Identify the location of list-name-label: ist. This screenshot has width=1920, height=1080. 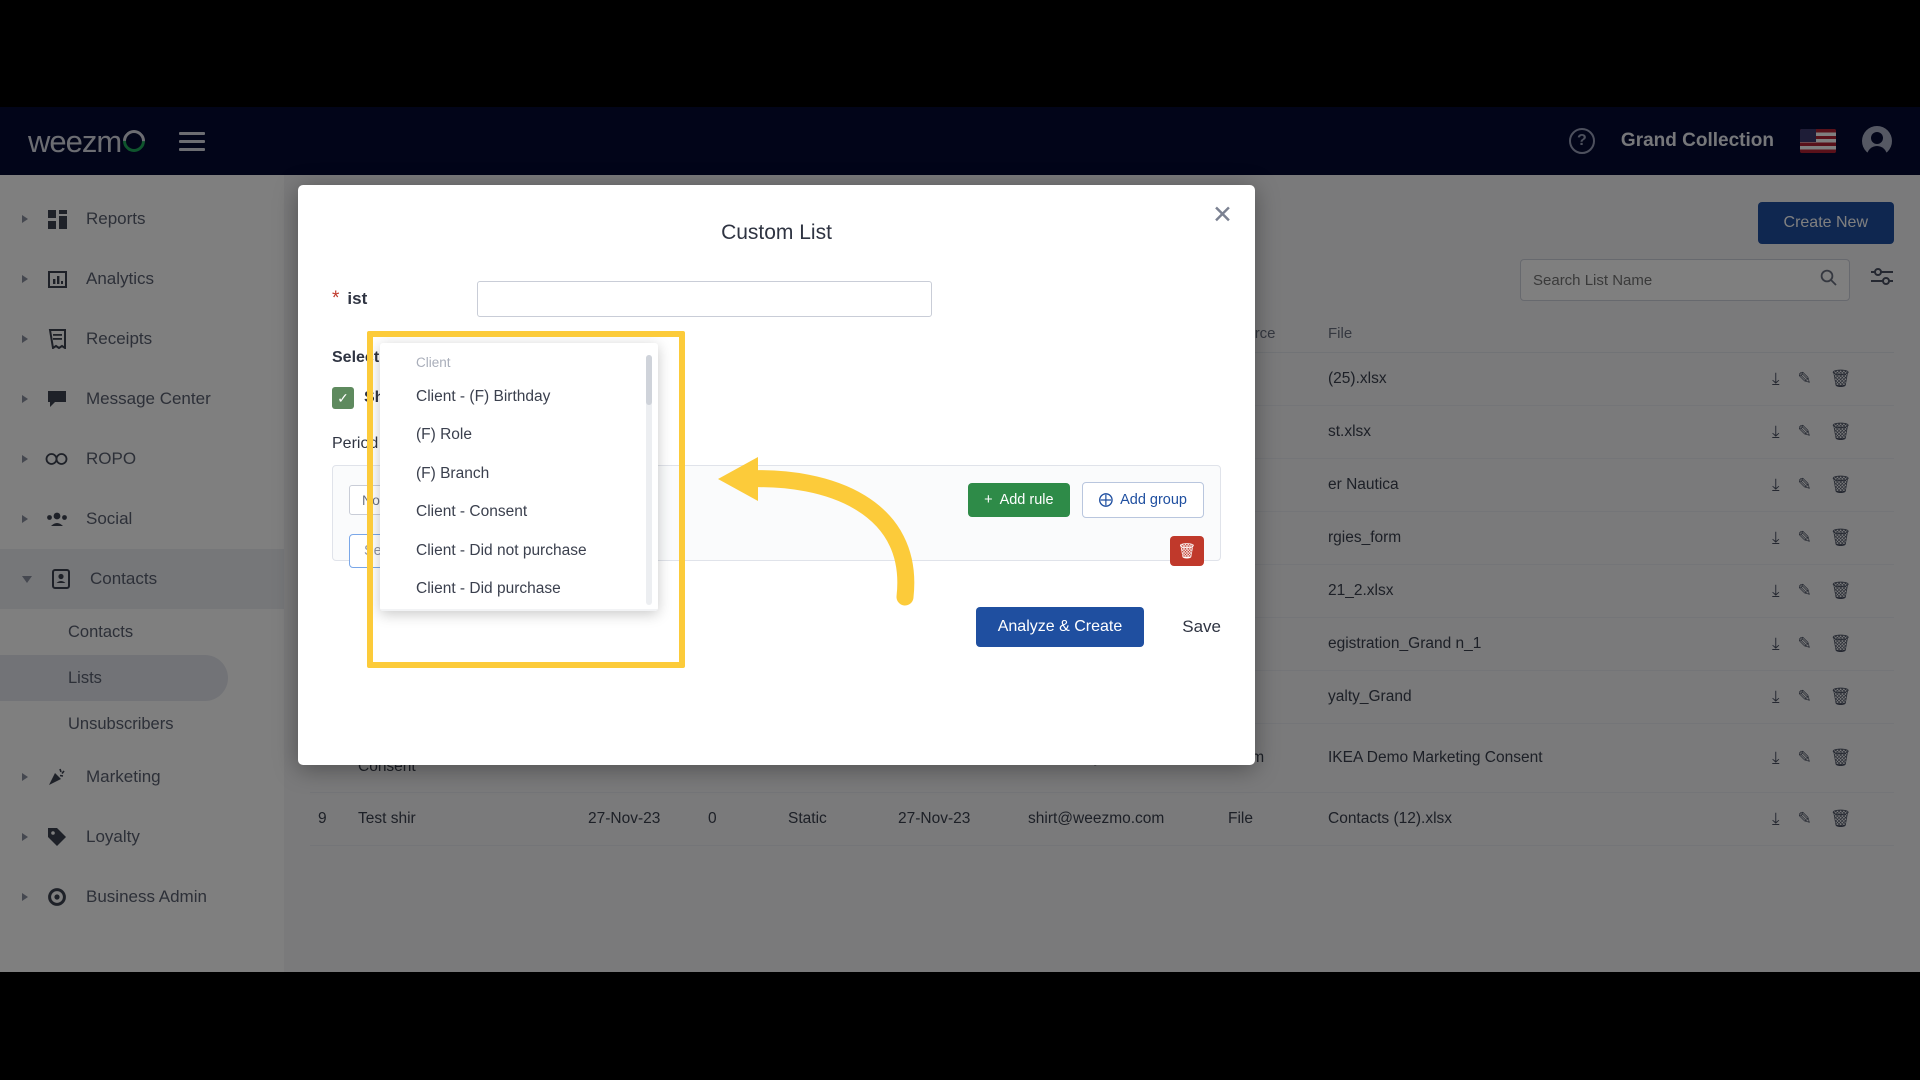
(357, 298).